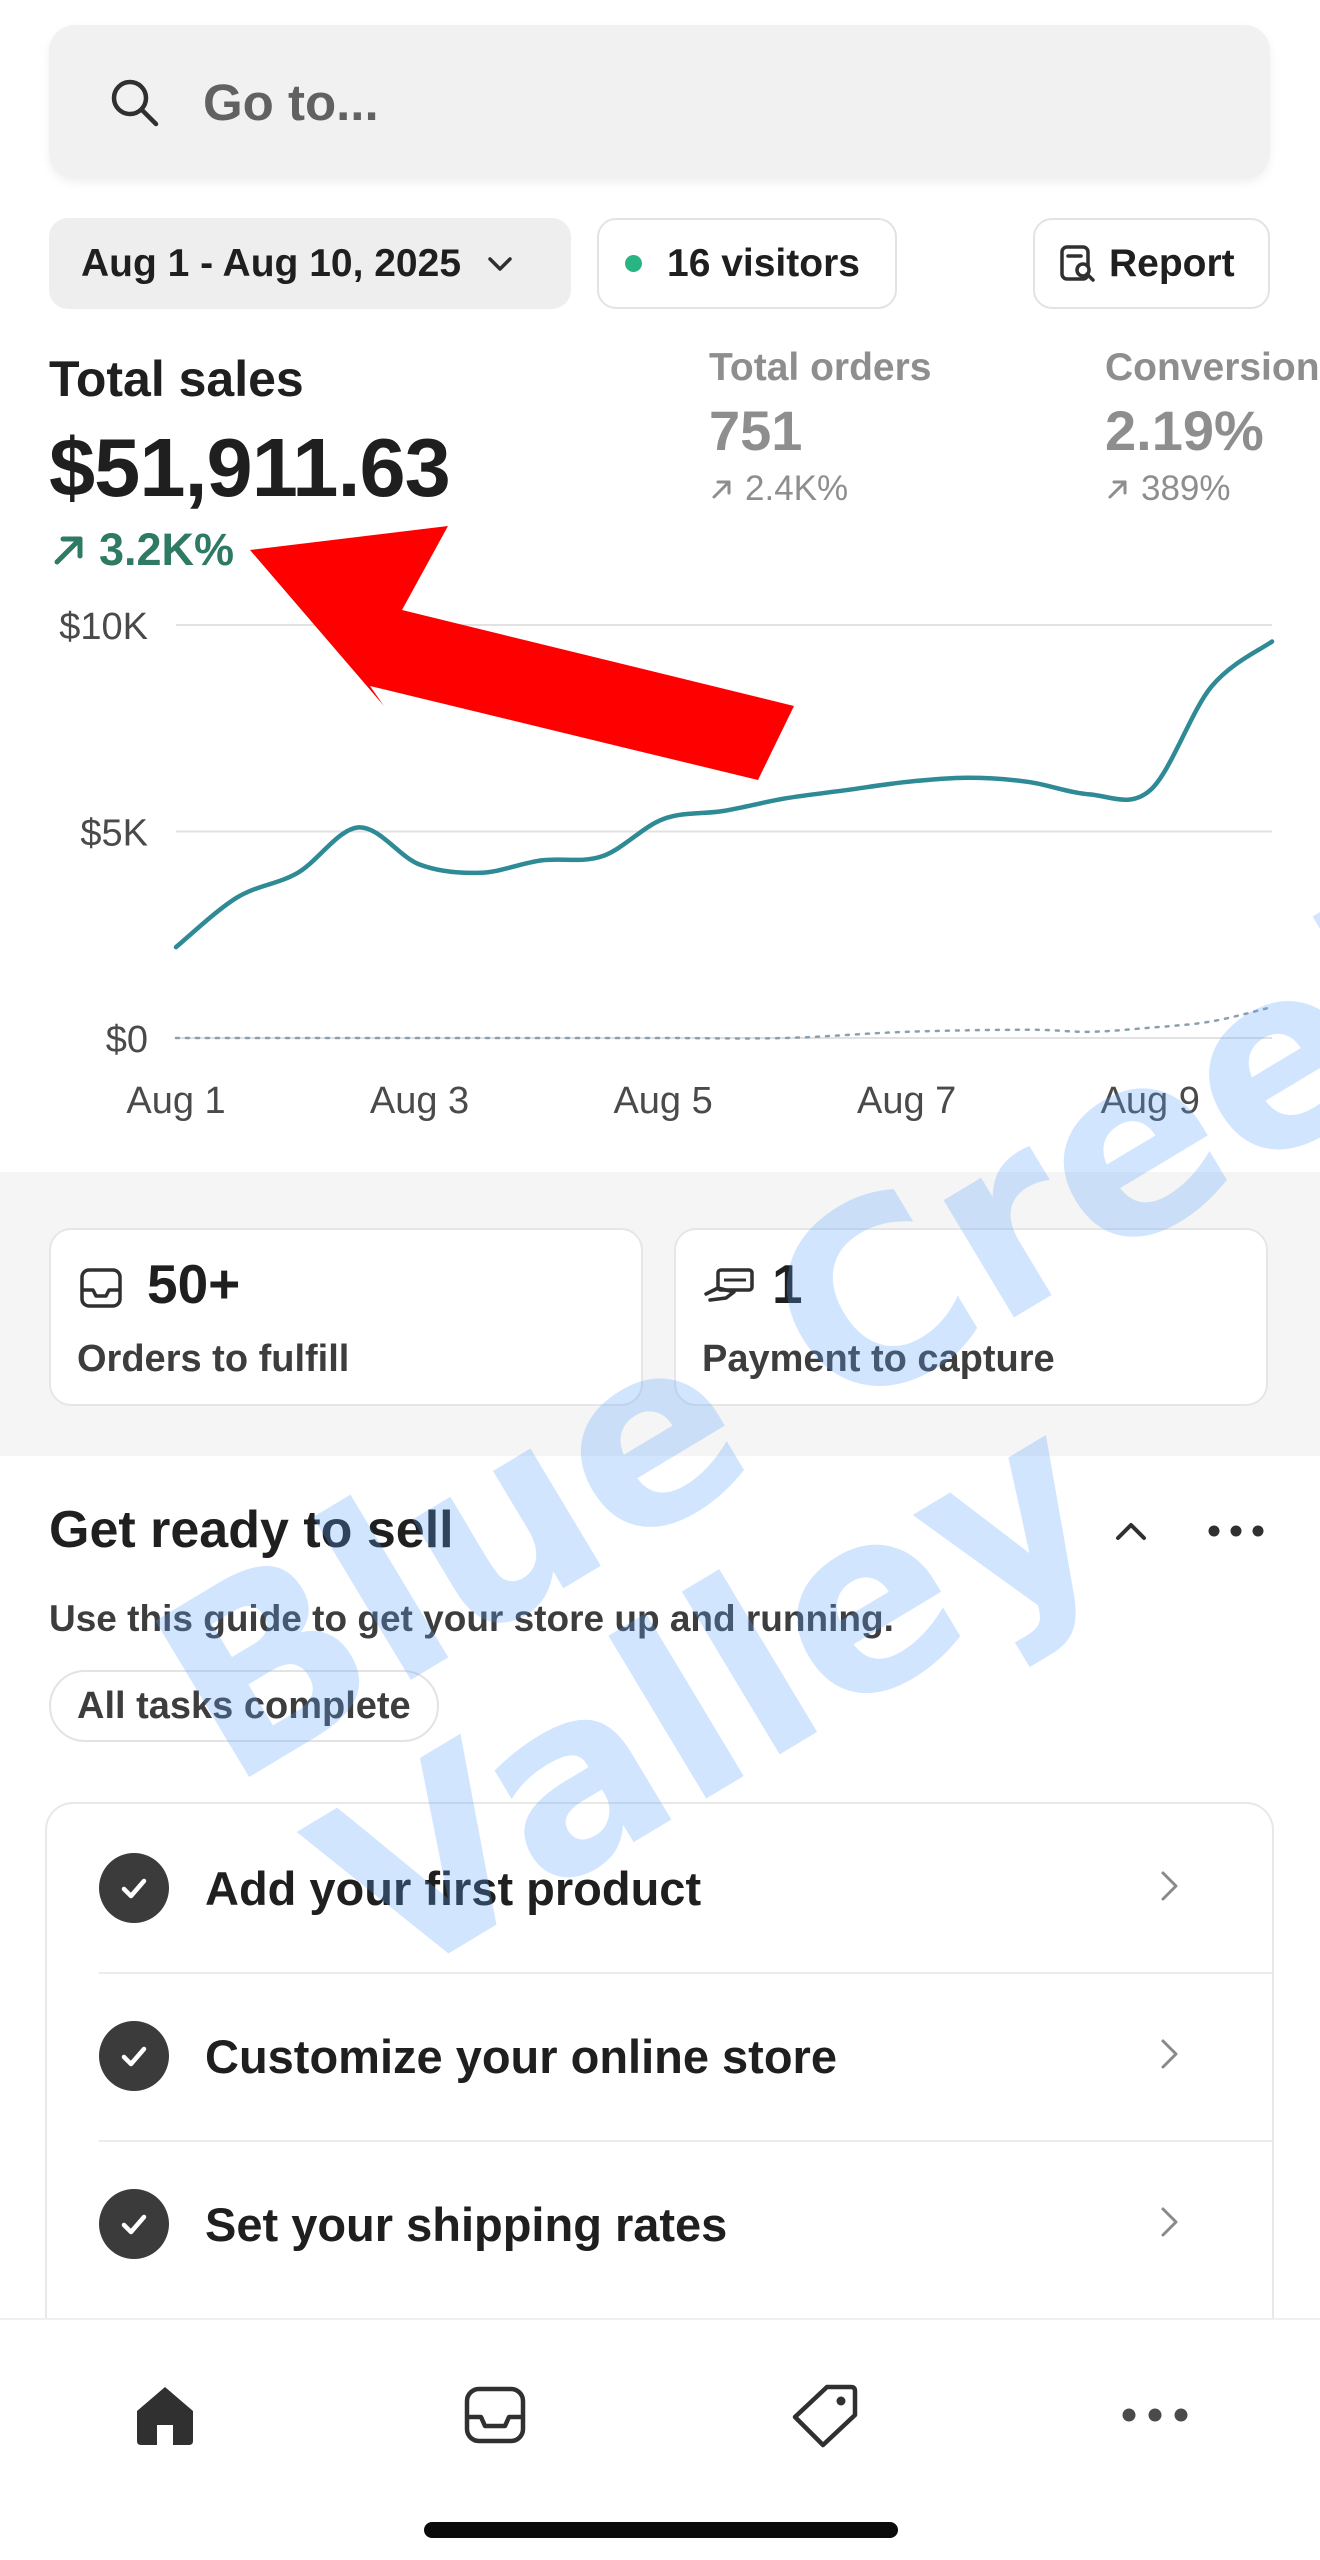 The image size is (1320, 2560). I want to click on task-customize-store: Customize your online store, so click(659, 2056).